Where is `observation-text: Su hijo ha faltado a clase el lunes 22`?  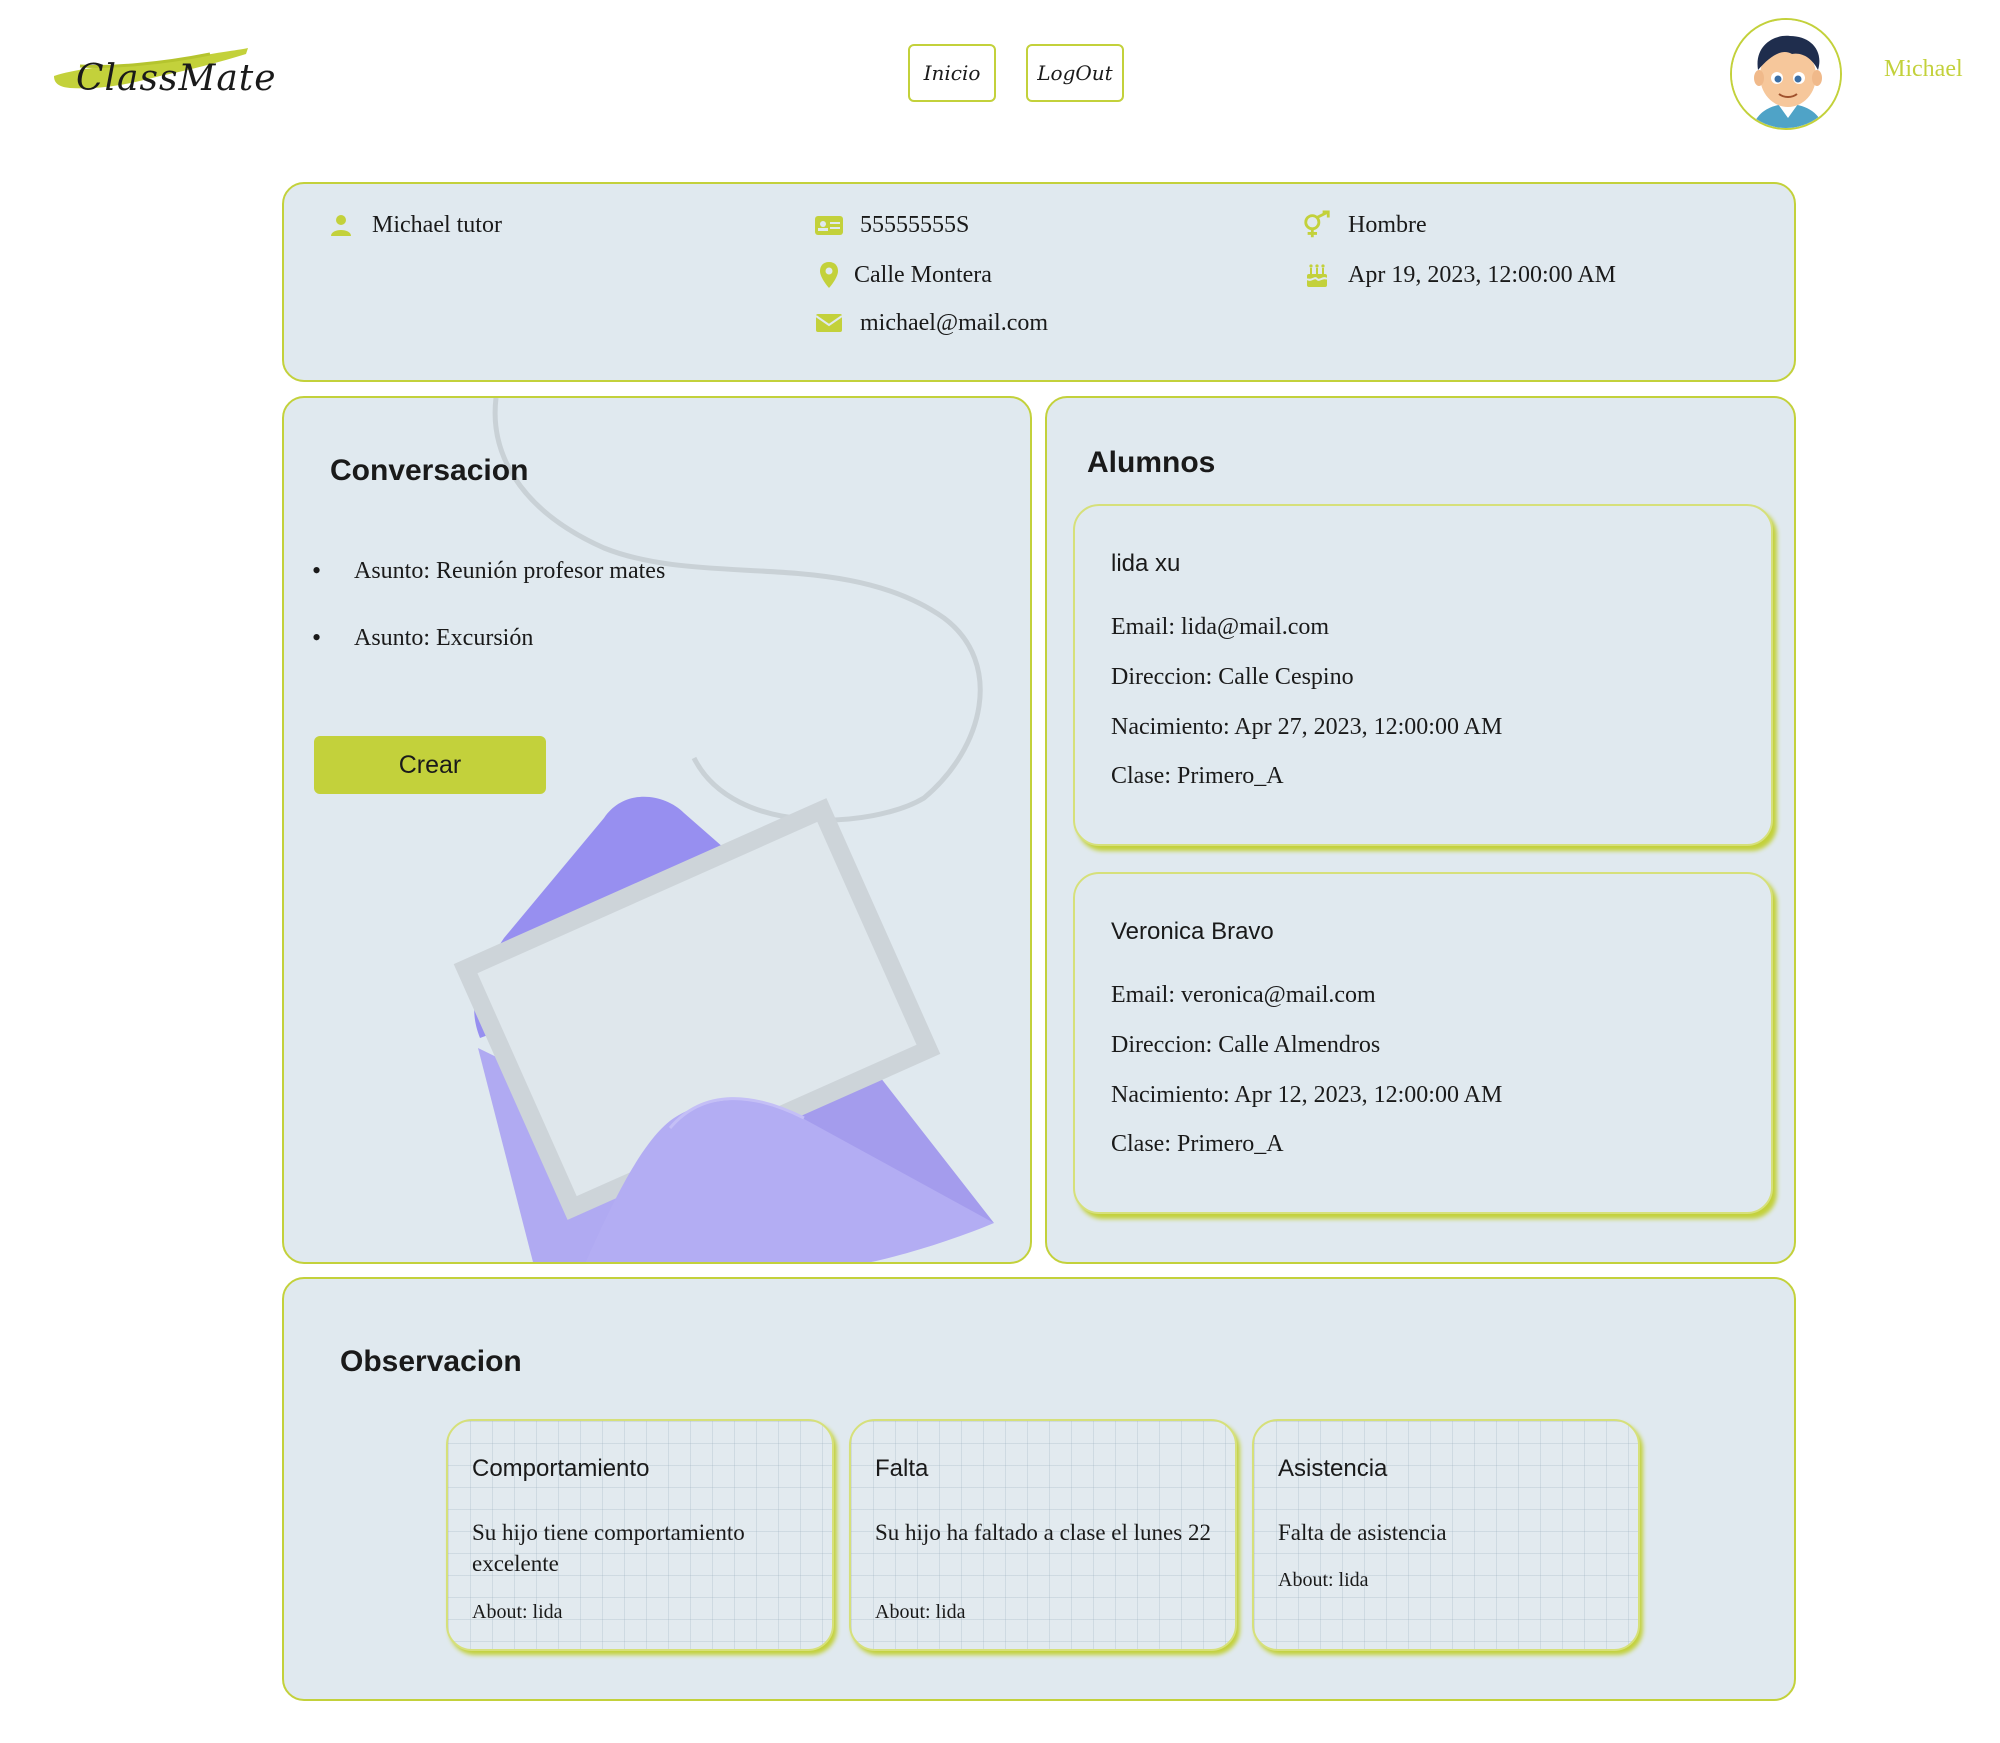 observation-text: Su hijo ha faltado a clase el lunes 22 is located at coordinates (1043, 1532).